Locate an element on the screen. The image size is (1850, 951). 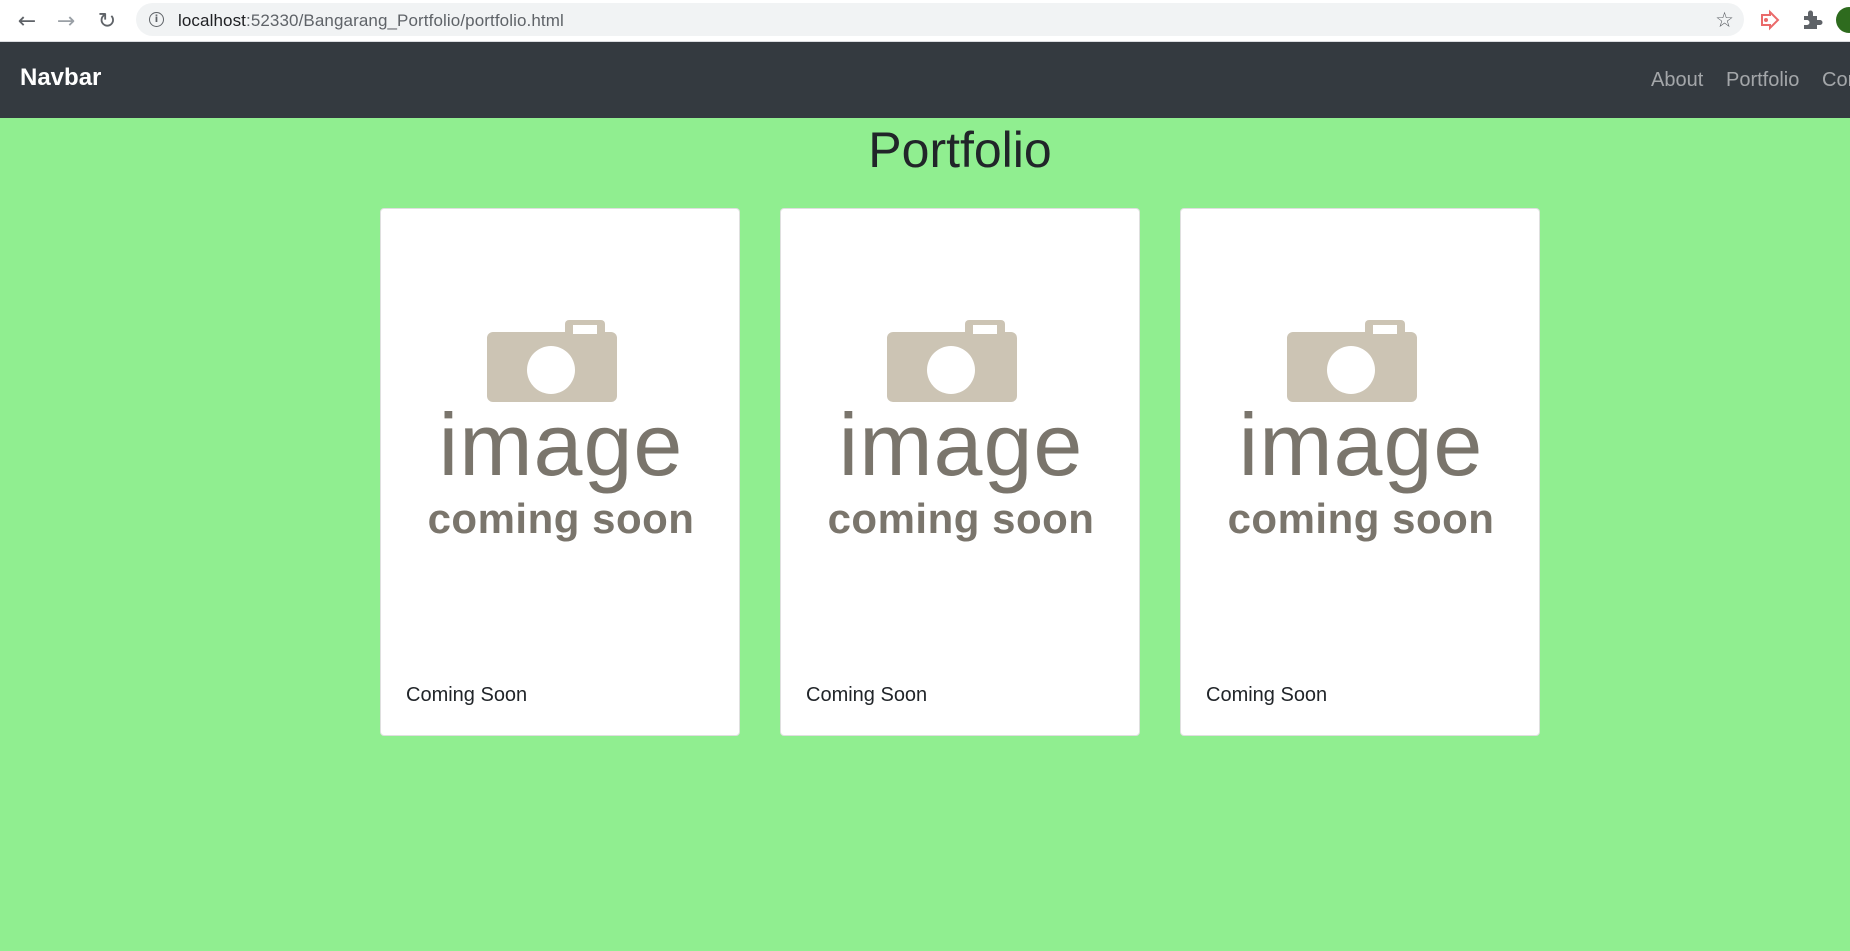
nav-link-contact: Contact is located at coordinates (1836, 80).